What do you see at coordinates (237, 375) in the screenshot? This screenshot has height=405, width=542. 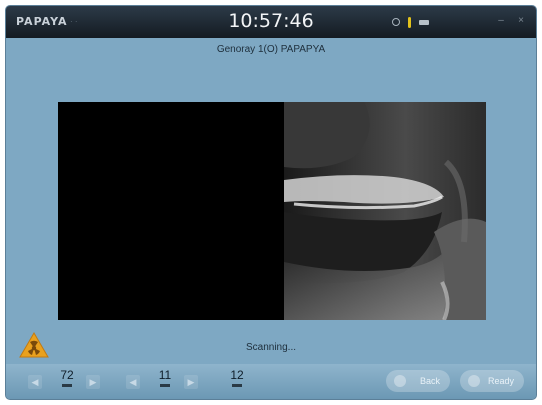 I see `time-value: 12` at bounding box center [237, 375].